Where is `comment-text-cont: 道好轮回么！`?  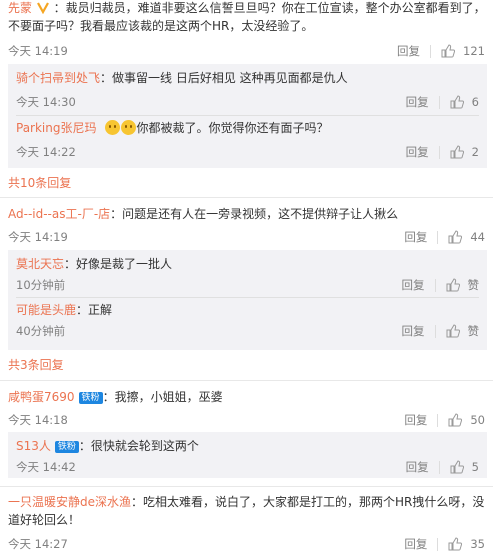
comment-text-cont: 道好轮回么！ is located at coordinates (44, 520).